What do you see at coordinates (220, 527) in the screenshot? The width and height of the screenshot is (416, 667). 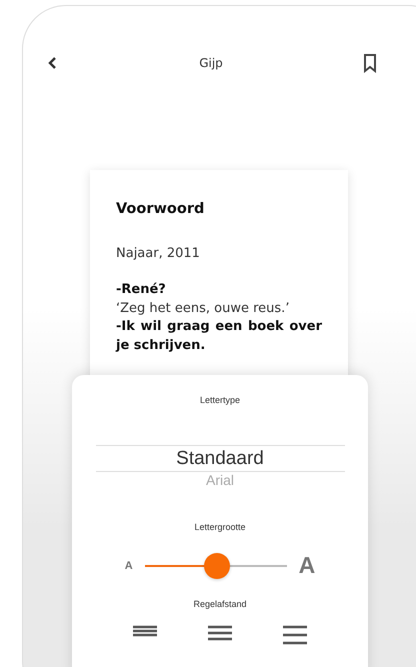 I see `section-label: Lettergrootte` at bounding box center [220, 527].